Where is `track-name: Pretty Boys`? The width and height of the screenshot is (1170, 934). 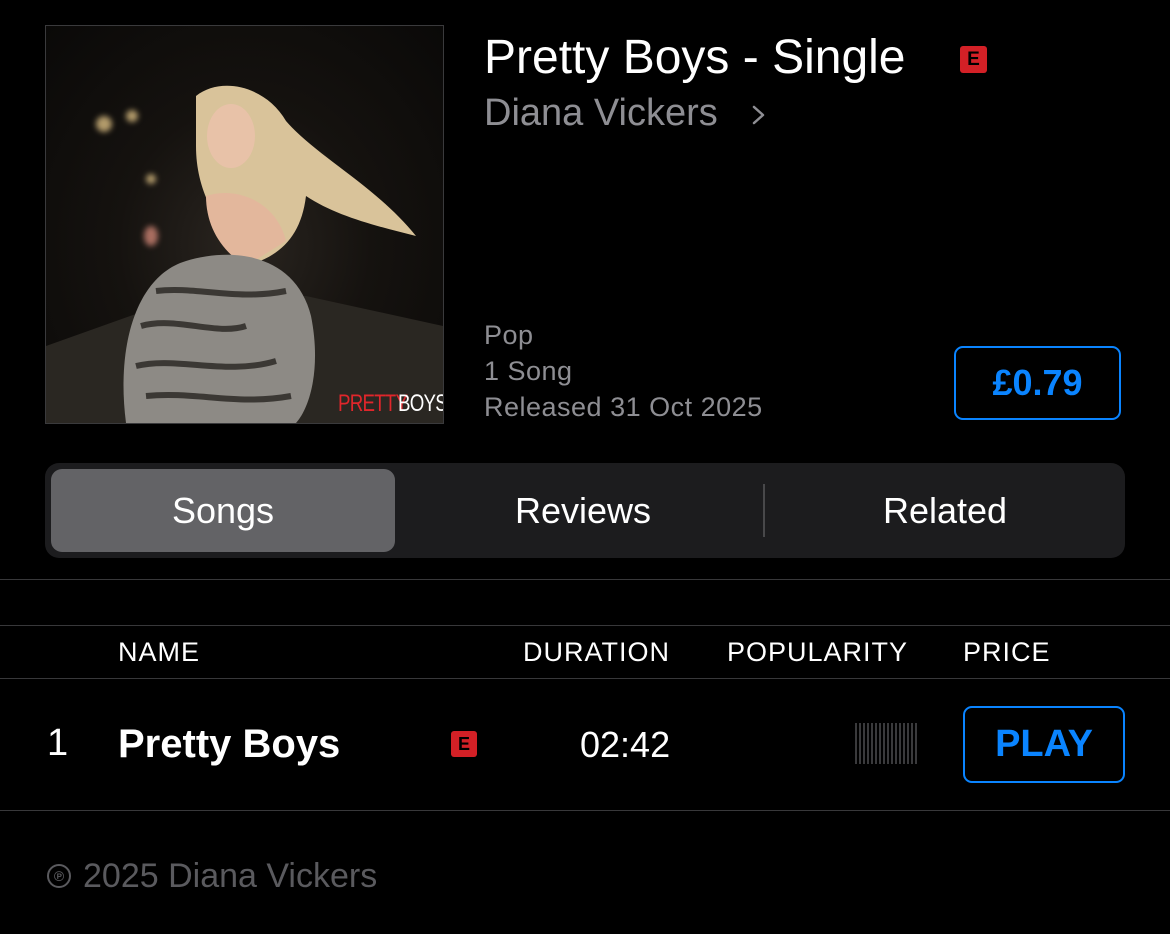 track-name: Pretty Boys is located at coordinates (229, 744).